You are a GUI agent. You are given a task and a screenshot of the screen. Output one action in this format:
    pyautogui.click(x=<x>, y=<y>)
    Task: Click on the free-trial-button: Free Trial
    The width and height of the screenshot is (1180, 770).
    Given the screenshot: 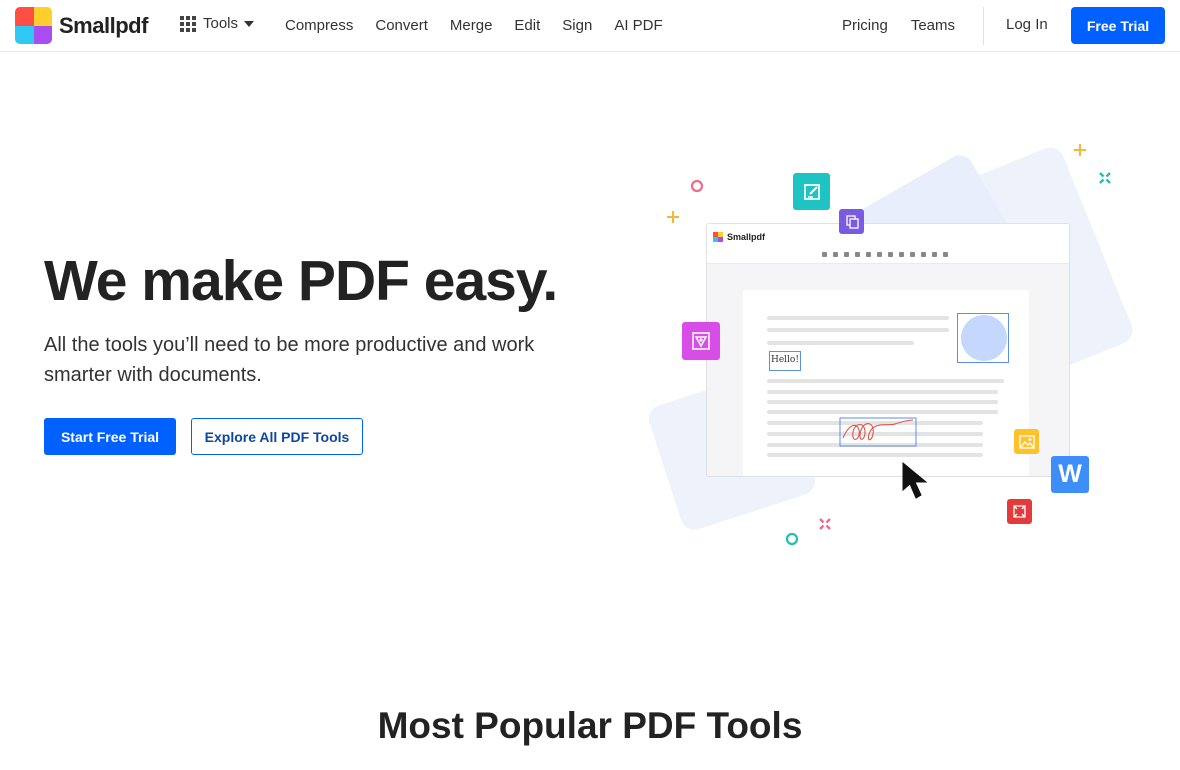 What is the action you would take?
    pyautogui.click(x=1118, y=25)
    